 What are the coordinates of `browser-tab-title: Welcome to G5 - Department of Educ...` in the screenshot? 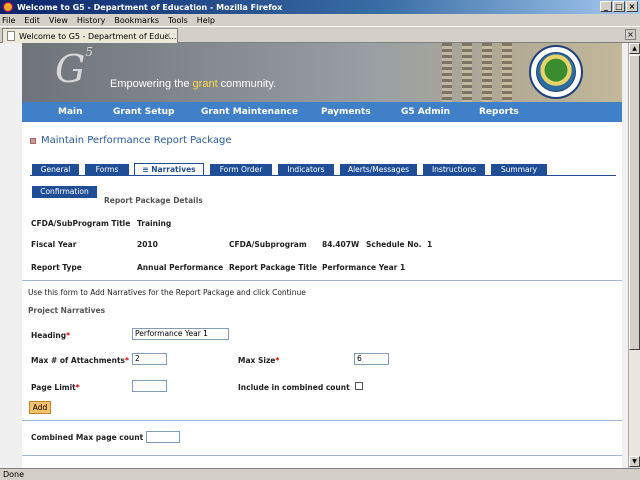 It's located at (98, 36).